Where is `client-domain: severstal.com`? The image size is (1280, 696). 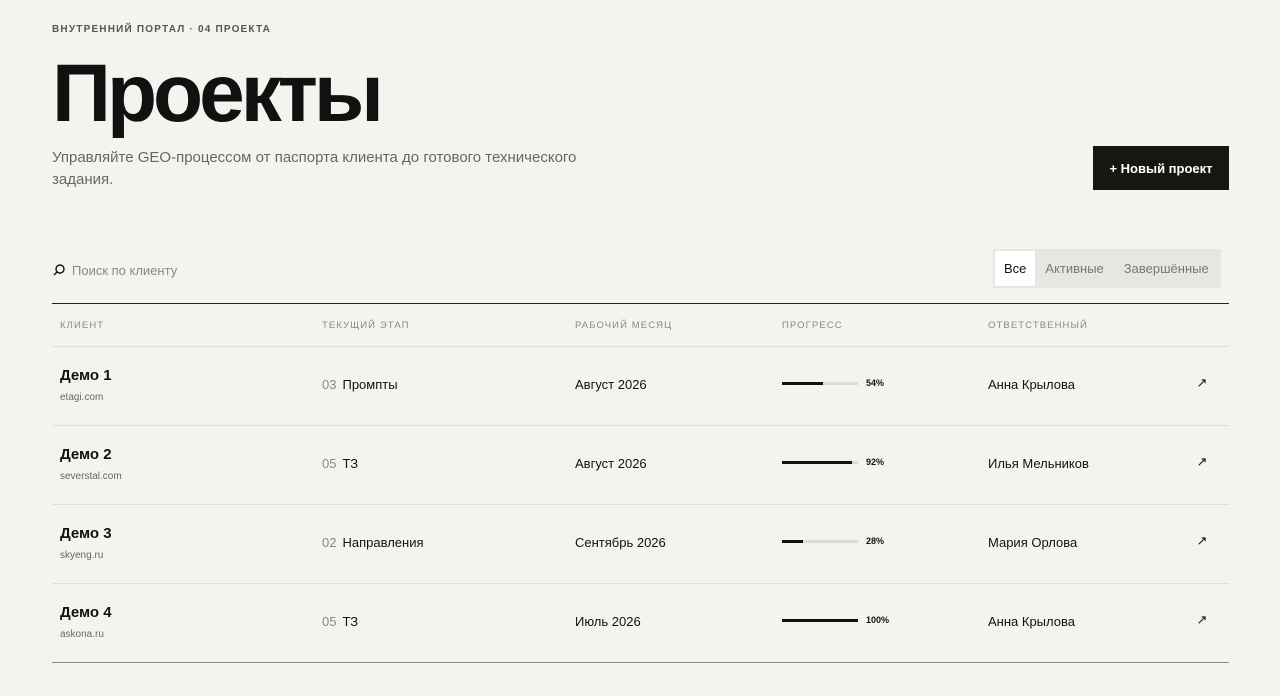 client-domain: severstal.com is located at coordinates (91, 476).